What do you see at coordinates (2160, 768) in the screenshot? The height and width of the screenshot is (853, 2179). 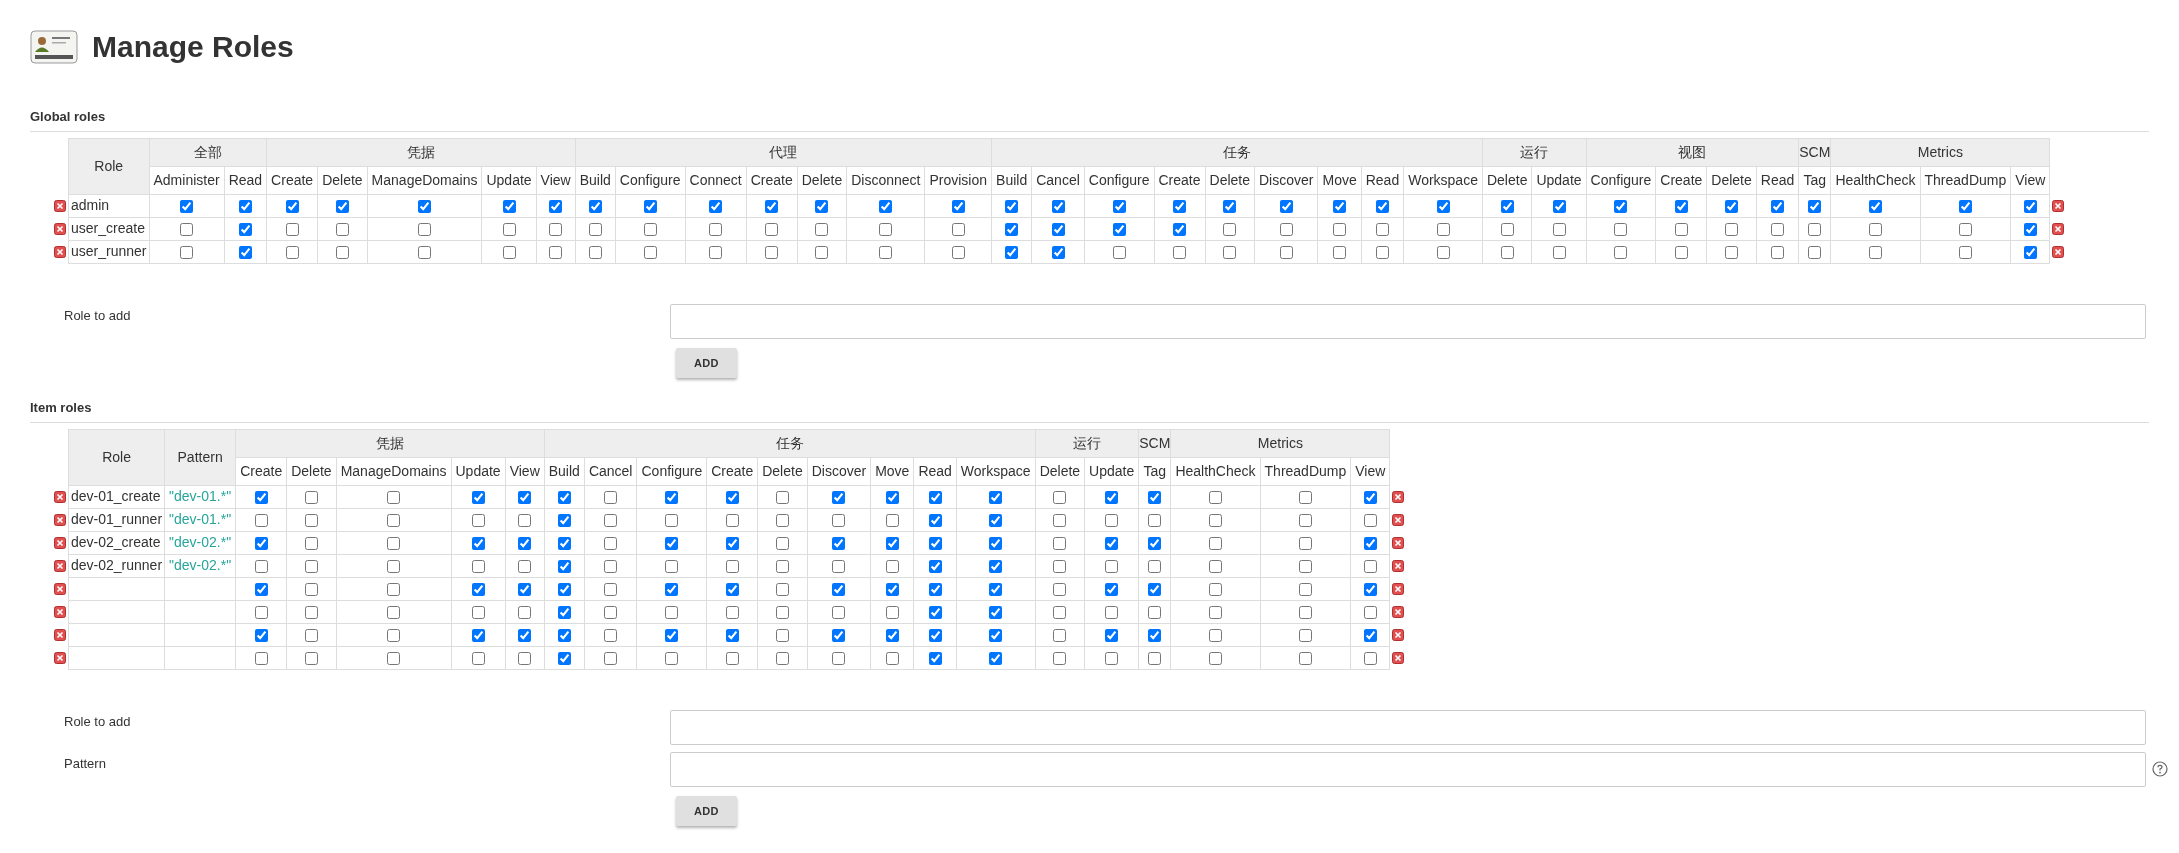 I see `help-icon` at bounding box center [2160, 768].